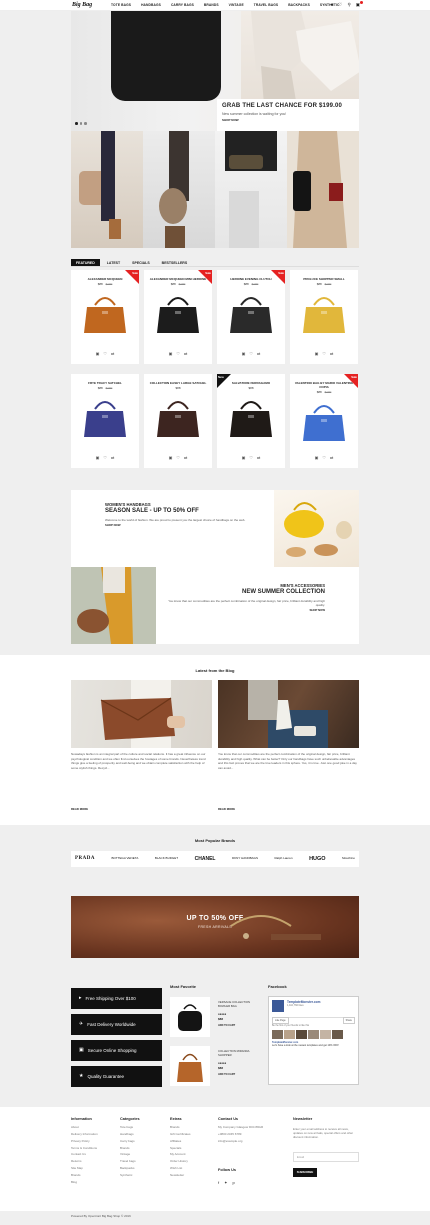  I want to click on product-name: COLLECTION EASEY LARGE SATCHEL, so click(178, 380).